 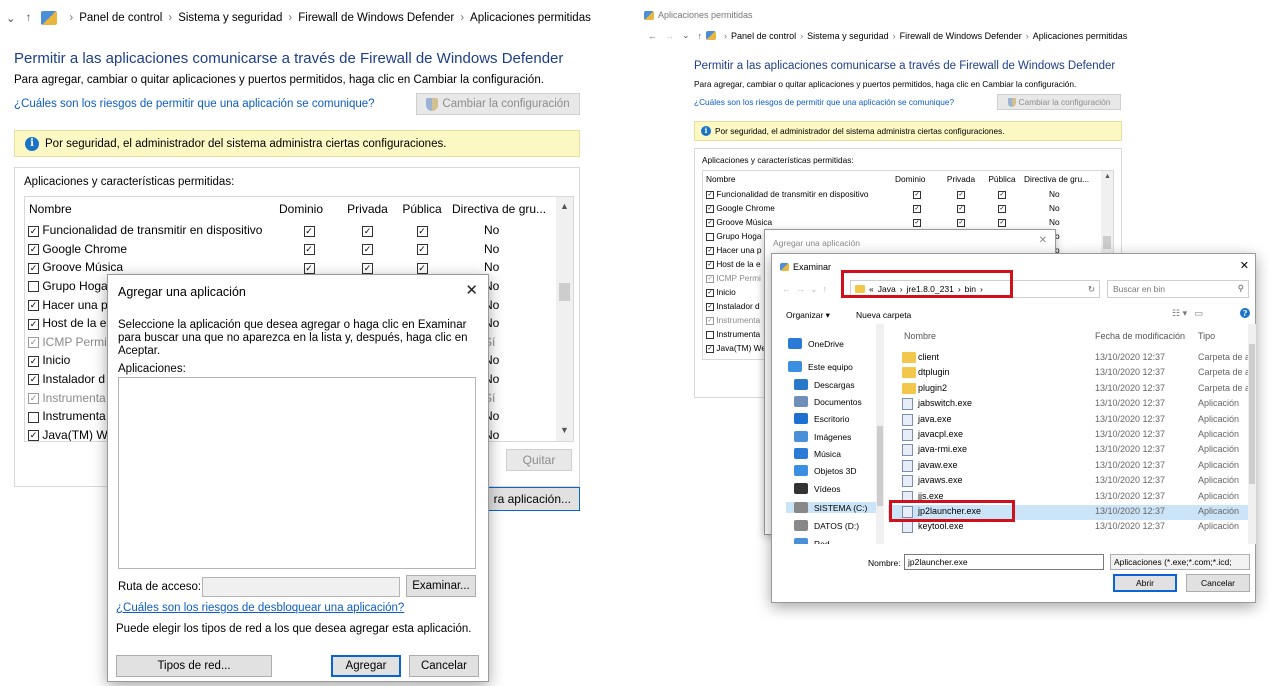 I want to click on filename-input: jp2launcher.exe, so click(x=1004, y=562).